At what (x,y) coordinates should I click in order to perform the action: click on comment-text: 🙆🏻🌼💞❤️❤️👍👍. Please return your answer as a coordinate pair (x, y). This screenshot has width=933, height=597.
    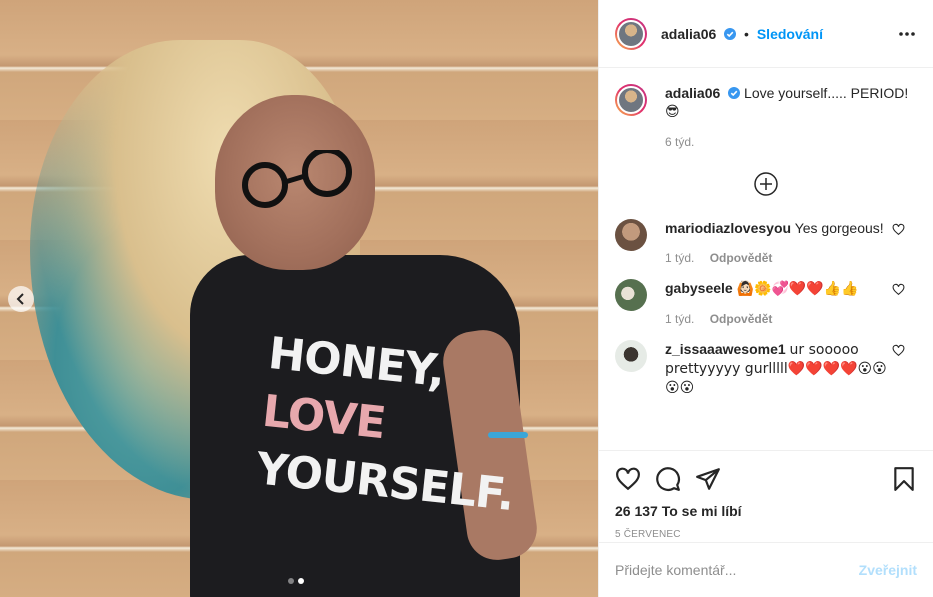
    Looking at the image, I should click on (797, 289).